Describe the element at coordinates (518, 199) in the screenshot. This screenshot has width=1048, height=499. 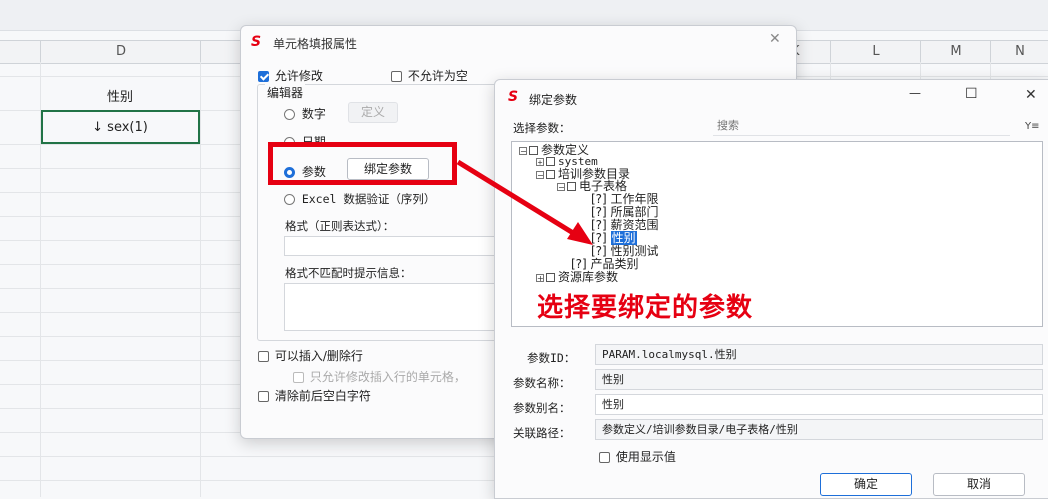
I see `arrow-line` at that location.